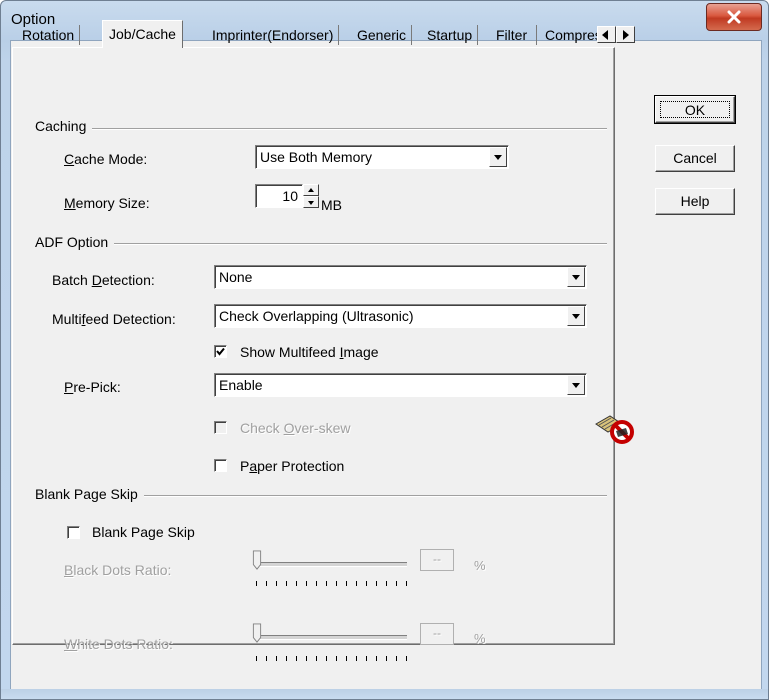 Image resolution: width=769 pixels, height=700 pixels. I want to click on check-mark-icon, so click(220, 351).